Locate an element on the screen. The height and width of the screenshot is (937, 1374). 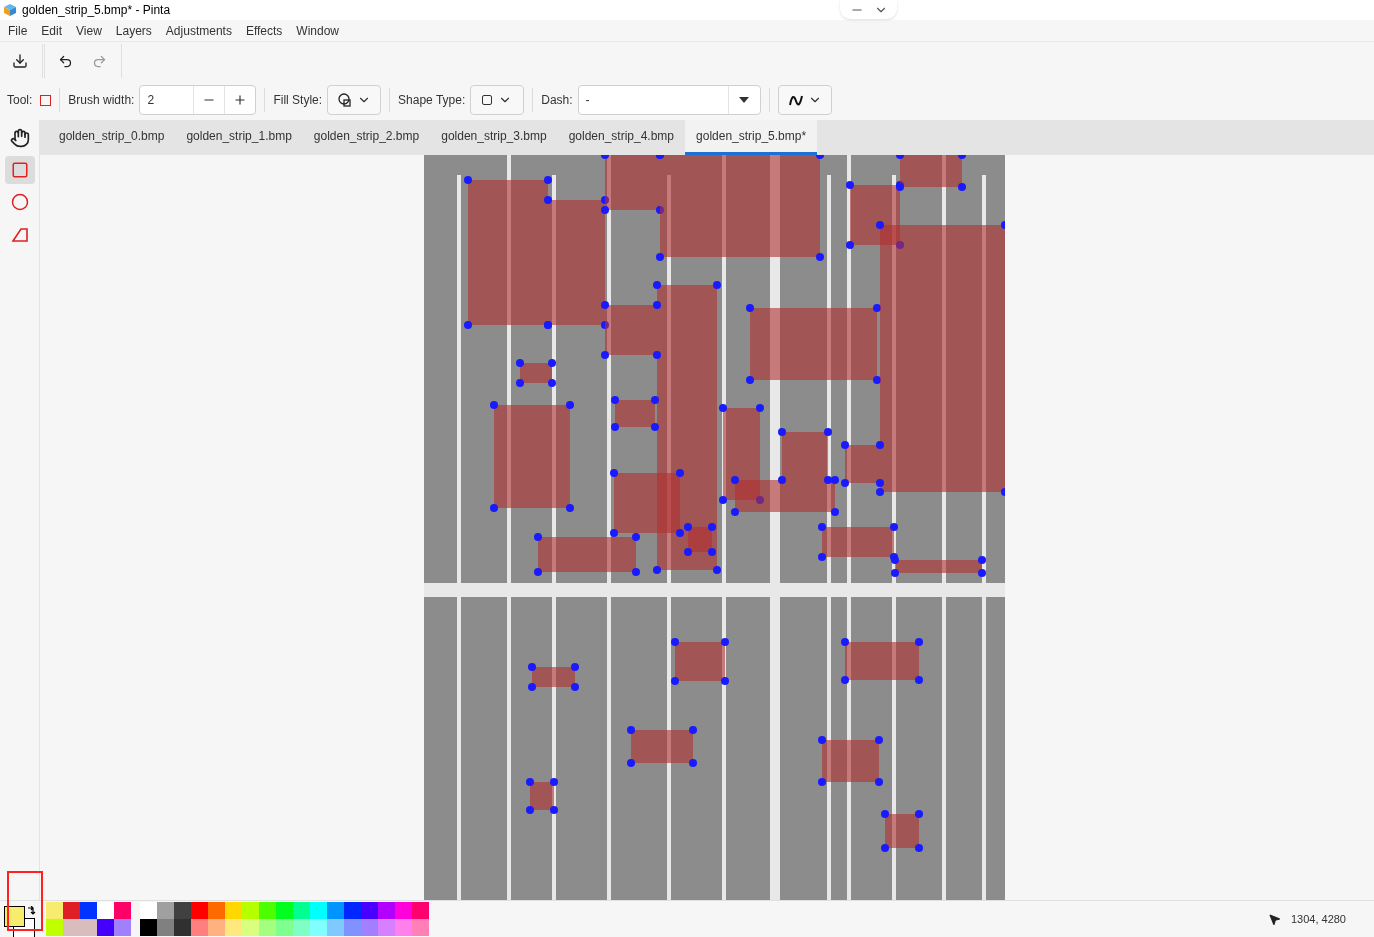
menu-item: File is located at coordinates (18, 30).